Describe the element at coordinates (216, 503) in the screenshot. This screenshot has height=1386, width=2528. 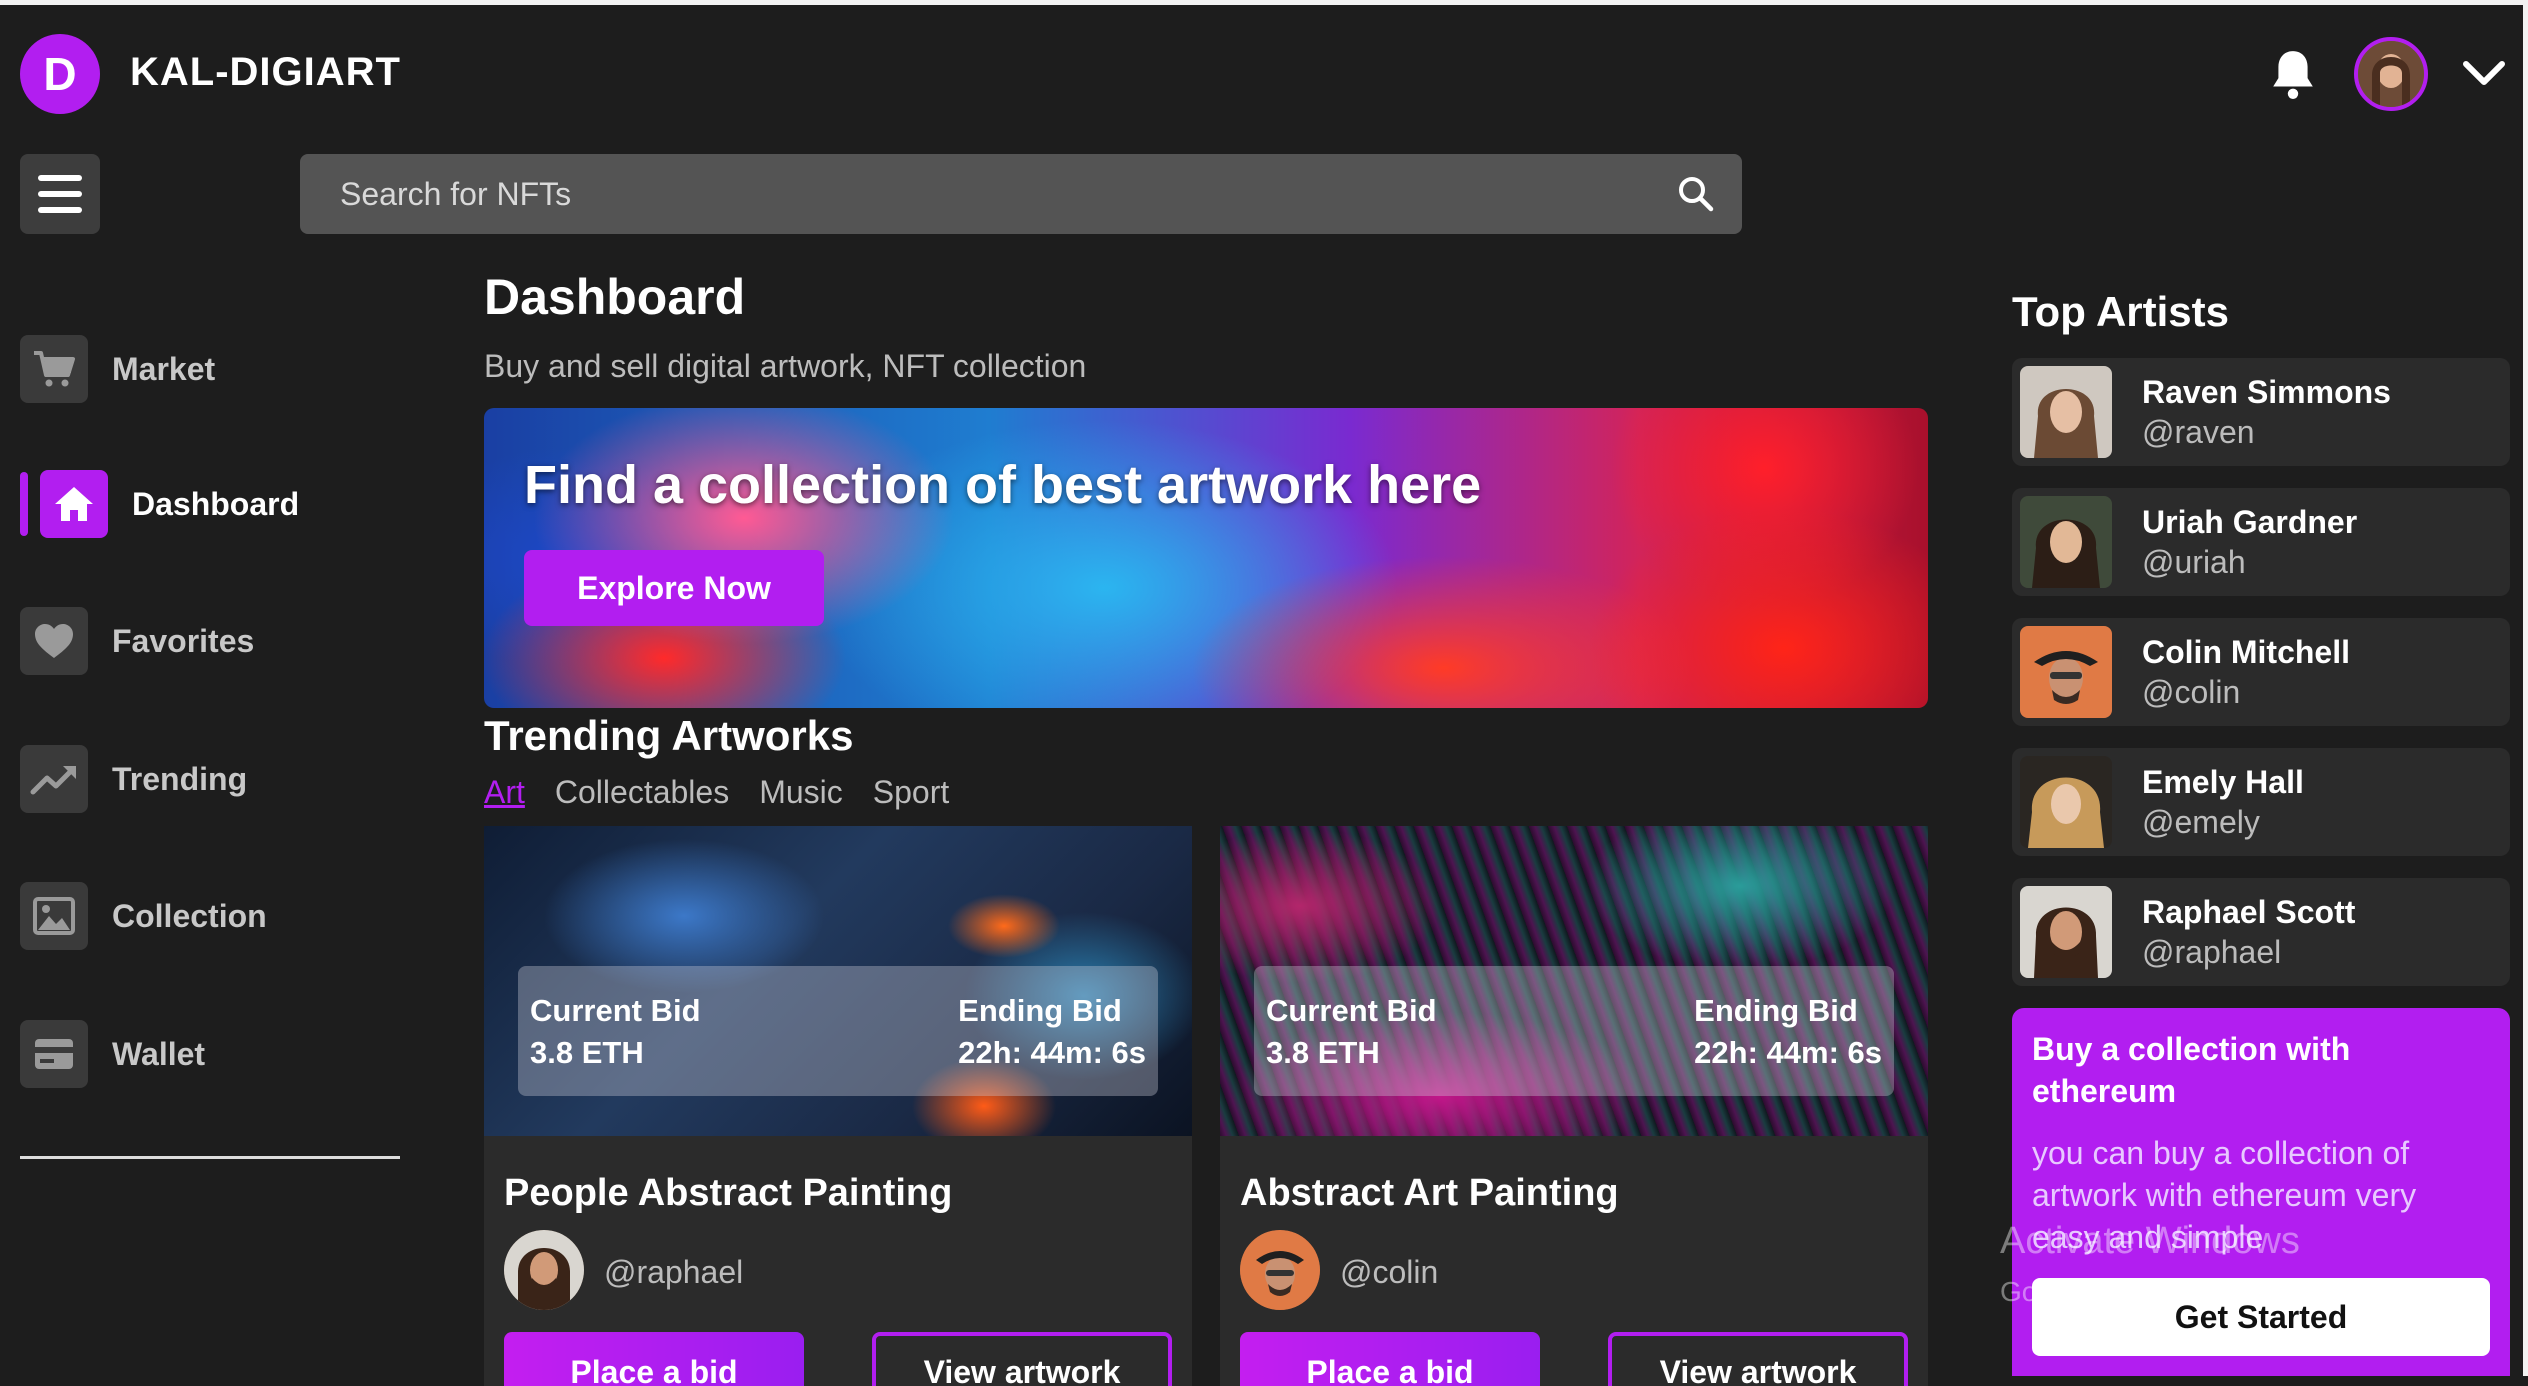
I see `sidebar-item-label: Dashboard` at that location.